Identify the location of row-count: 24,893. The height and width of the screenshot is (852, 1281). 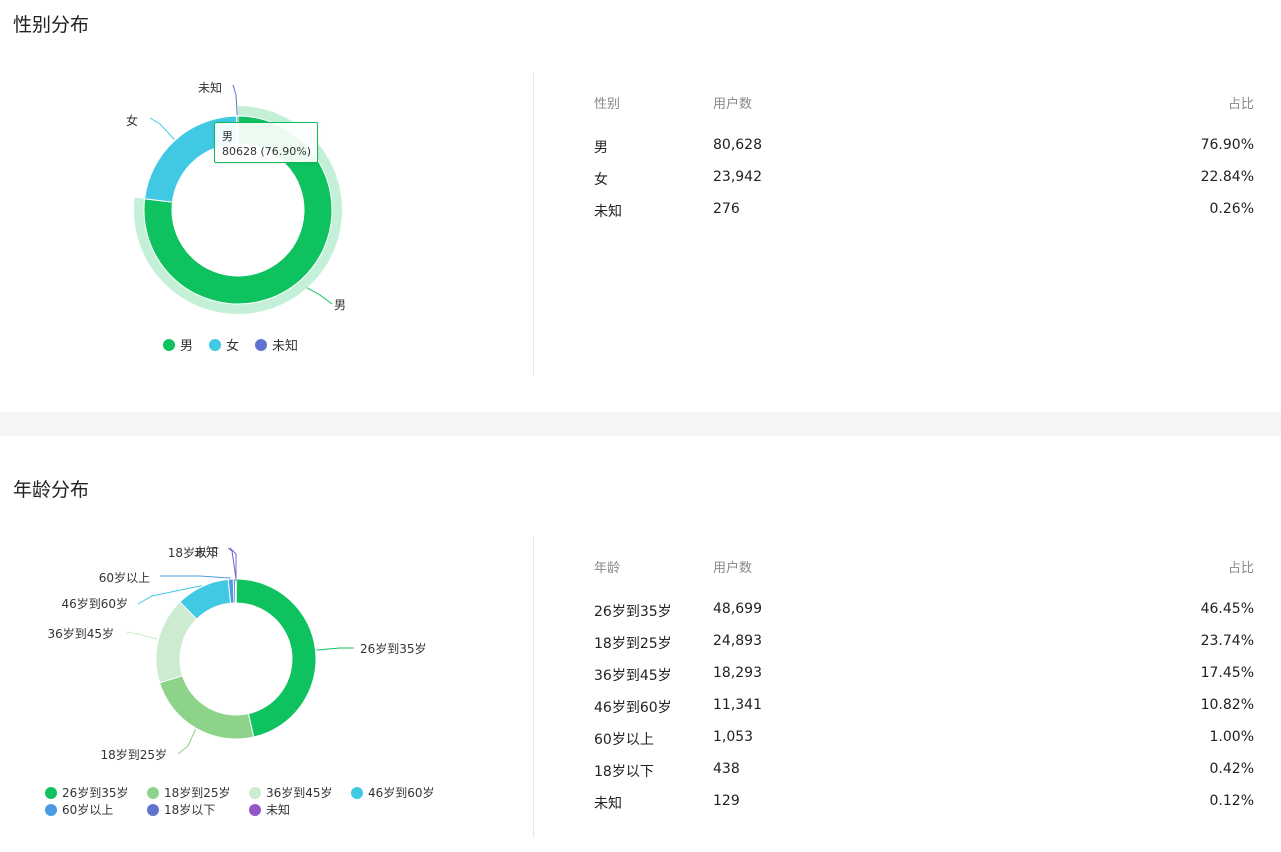
(737, 641).